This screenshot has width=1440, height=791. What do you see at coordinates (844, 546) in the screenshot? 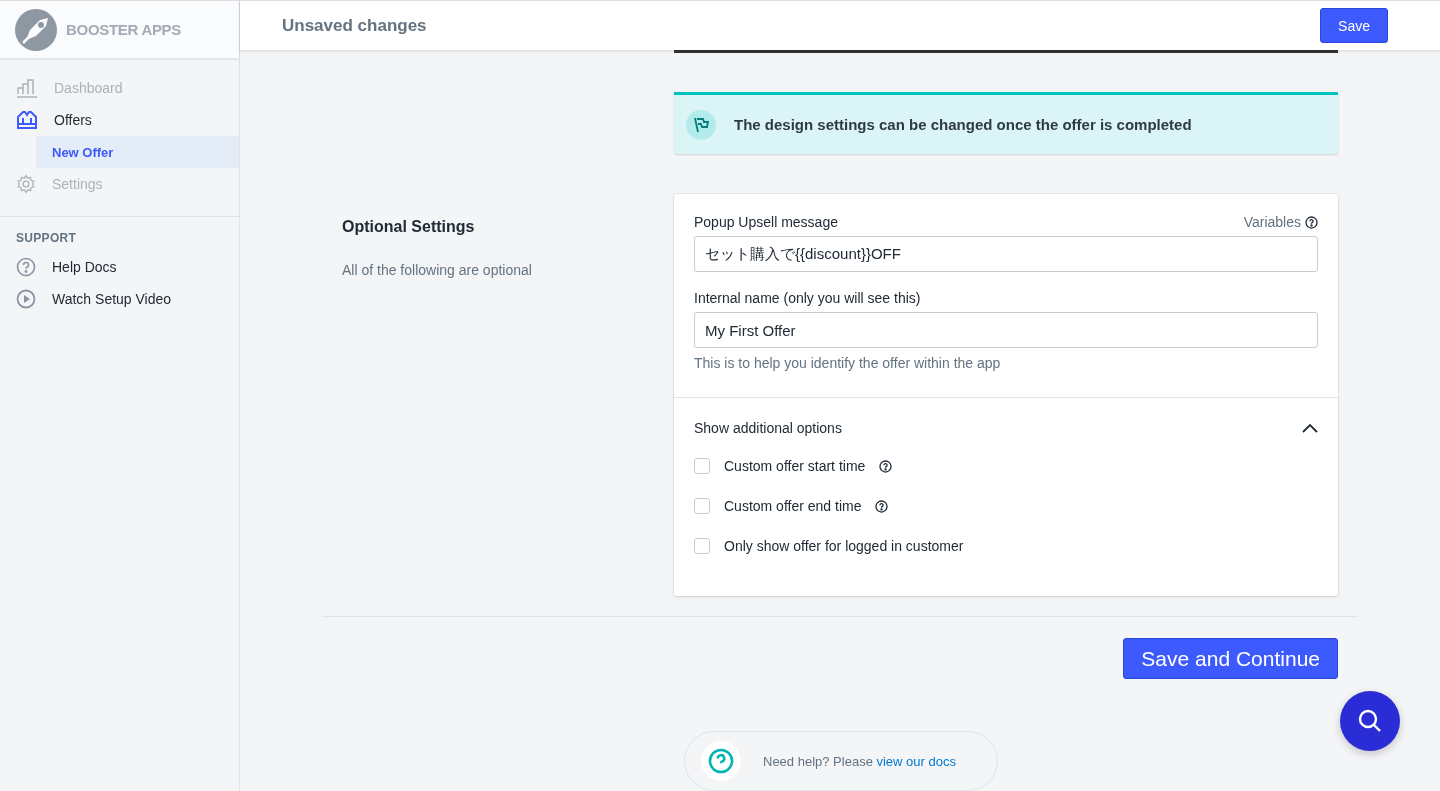
I see `checkbox-label: Only show offer for logged in customer` at bounding box center [844, 546].